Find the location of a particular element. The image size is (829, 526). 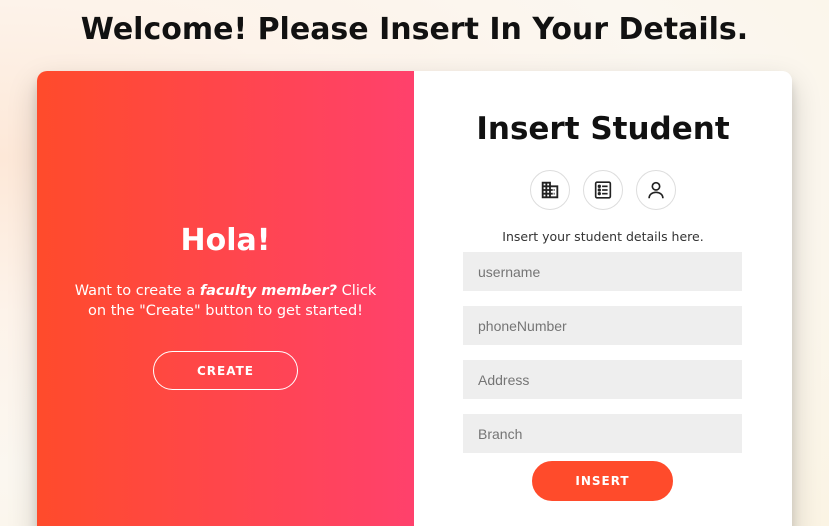

overlay-text-emphasis: faculty member? is located at coordinates (268, 291).